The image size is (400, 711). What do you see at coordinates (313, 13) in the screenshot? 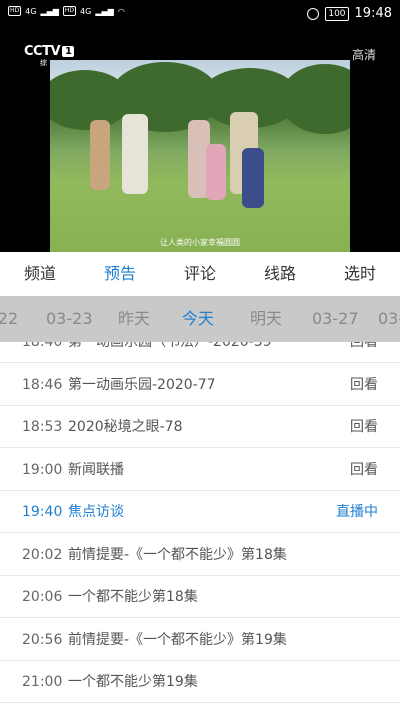
I see `alarm-icon` at bounding box center [313, 13].